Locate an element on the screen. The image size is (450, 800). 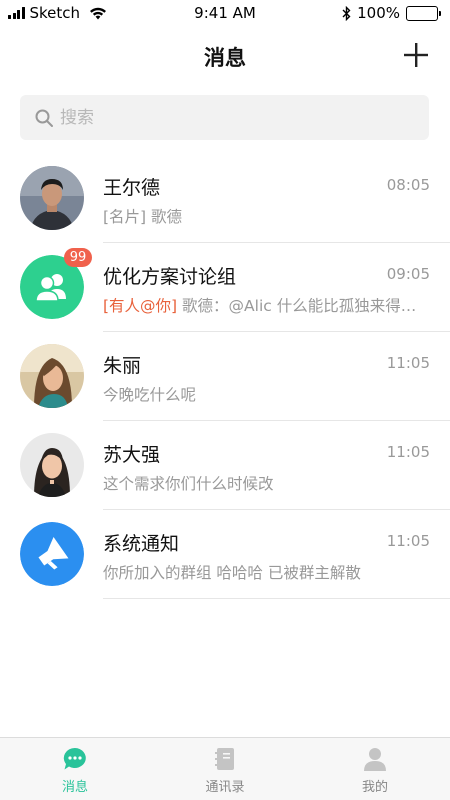
search-icon is located at coordinates (44, 118).